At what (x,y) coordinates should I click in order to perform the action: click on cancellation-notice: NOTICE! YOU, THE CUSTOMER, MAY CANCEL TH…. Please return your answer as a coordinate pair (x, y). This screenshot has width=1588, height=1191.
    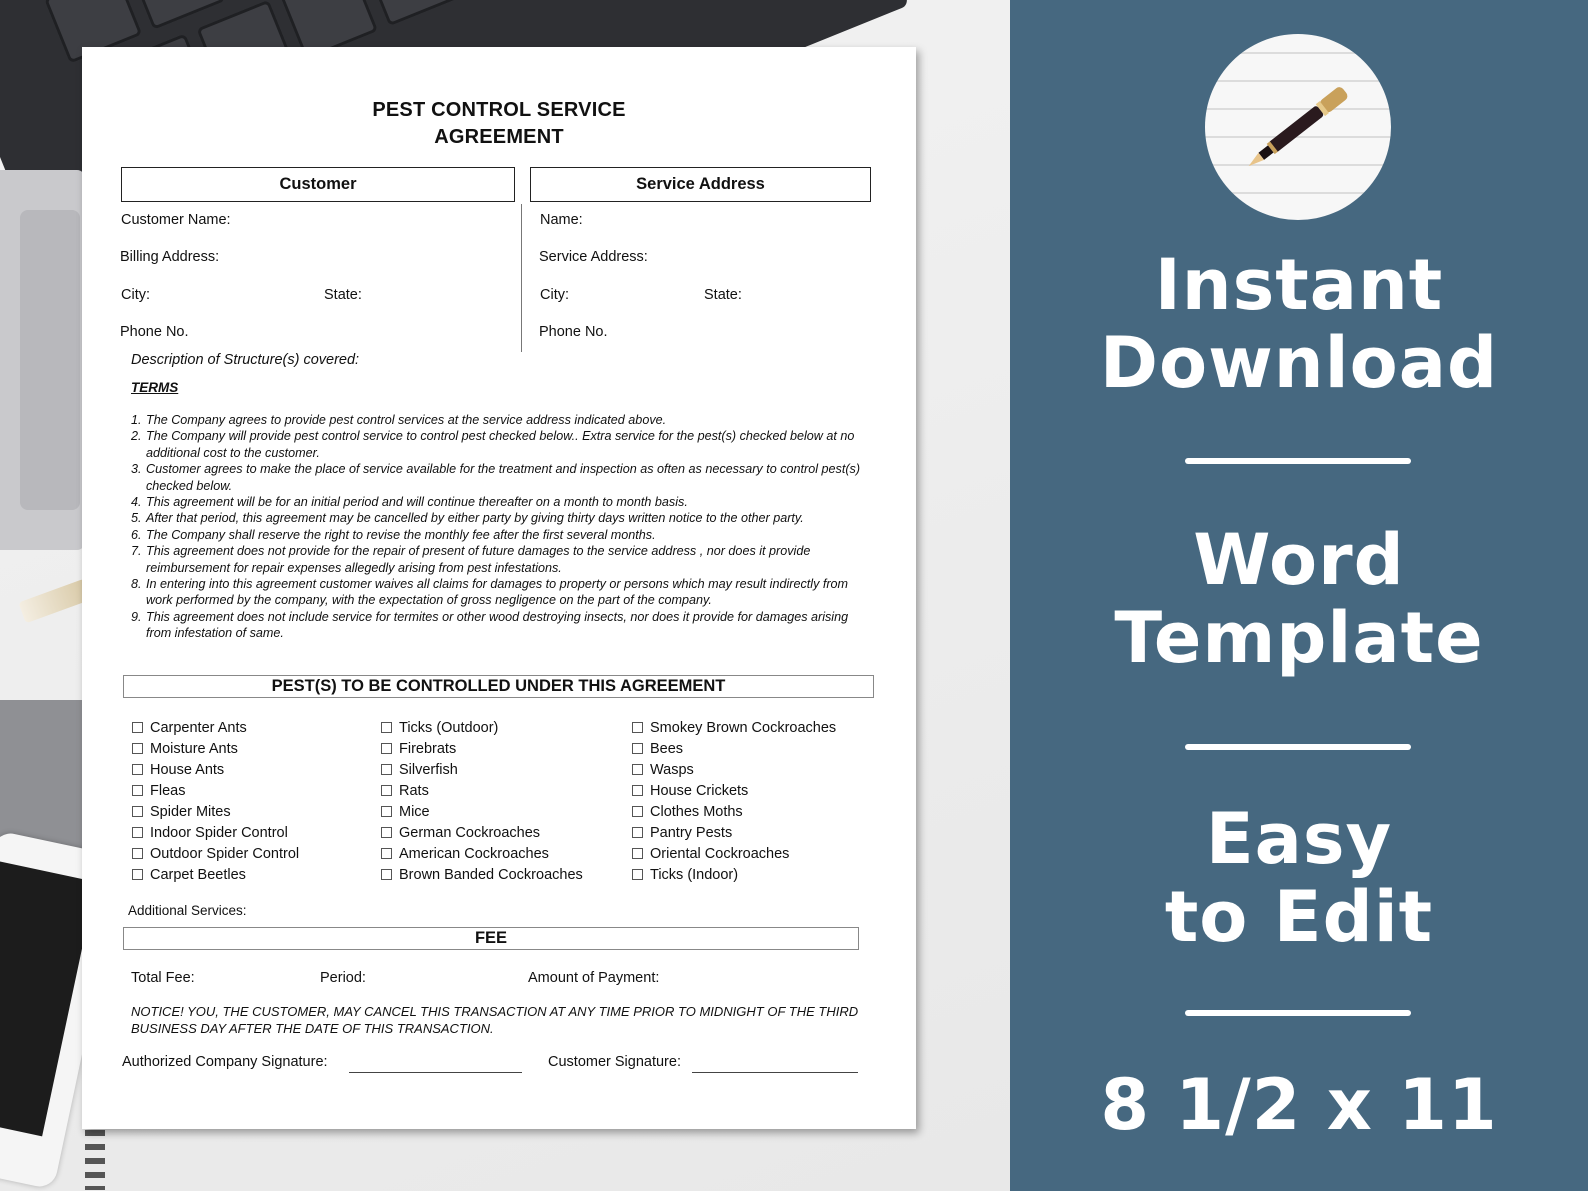
    Looking at the image, I should click on (495, 1020).